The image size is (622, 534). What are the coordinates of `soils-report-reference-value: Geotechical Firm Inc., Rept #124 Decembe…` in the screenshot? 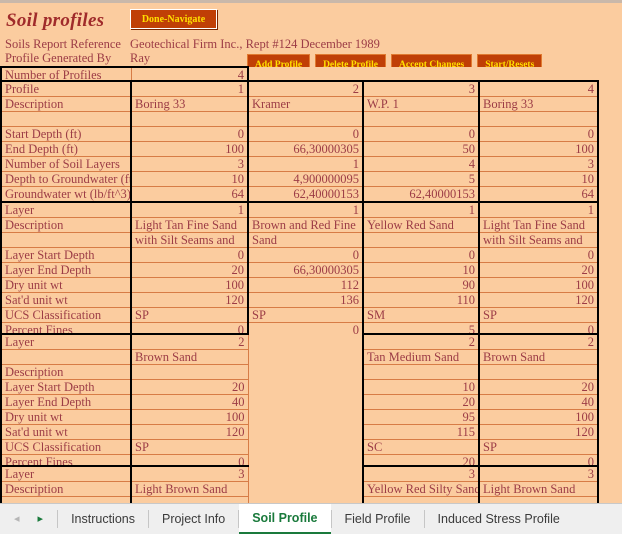 It's located at (255, 44).